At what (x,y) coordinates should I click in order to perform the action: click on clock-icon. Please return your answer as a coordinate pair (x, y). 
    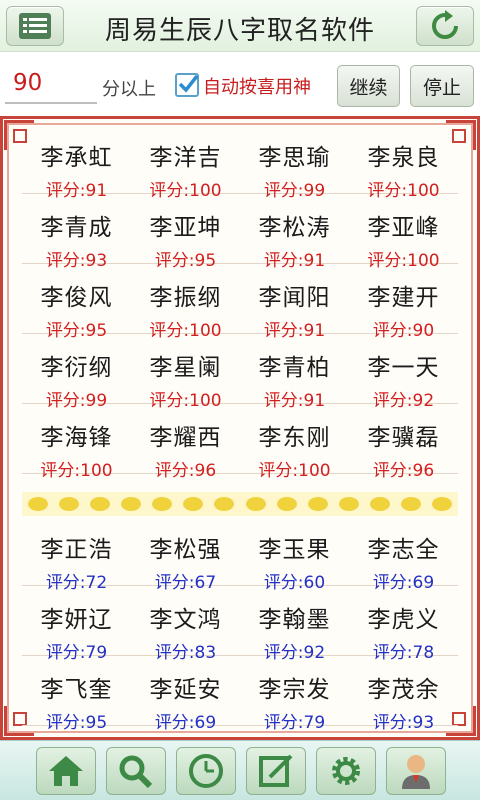
    Looking at the image, I should click on (206, 771).